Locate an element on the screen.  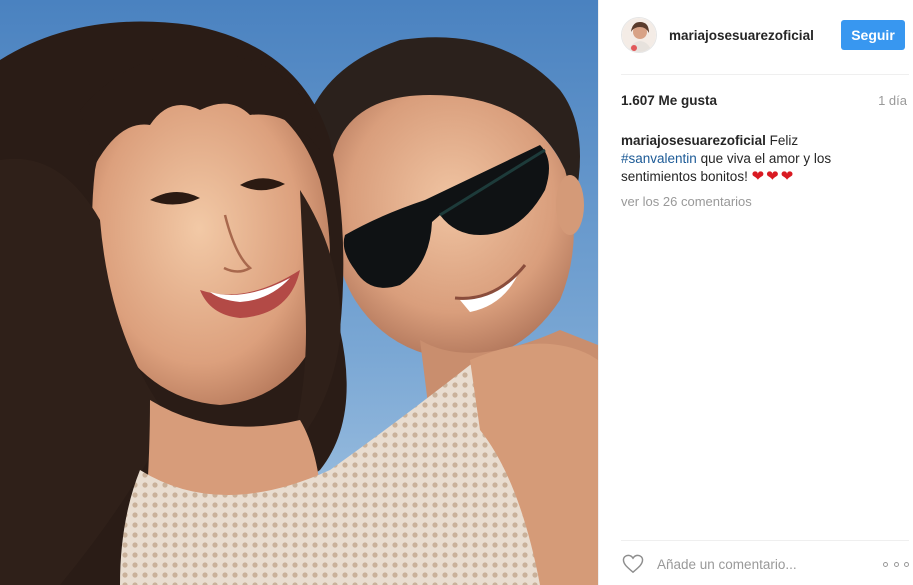
comment-input is located at coordinates (757, 564).